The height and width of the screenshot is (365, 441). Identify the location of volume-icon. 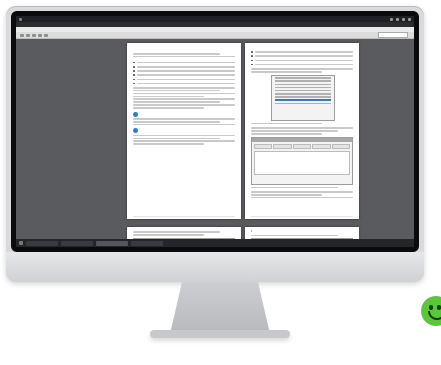
(397, 19).